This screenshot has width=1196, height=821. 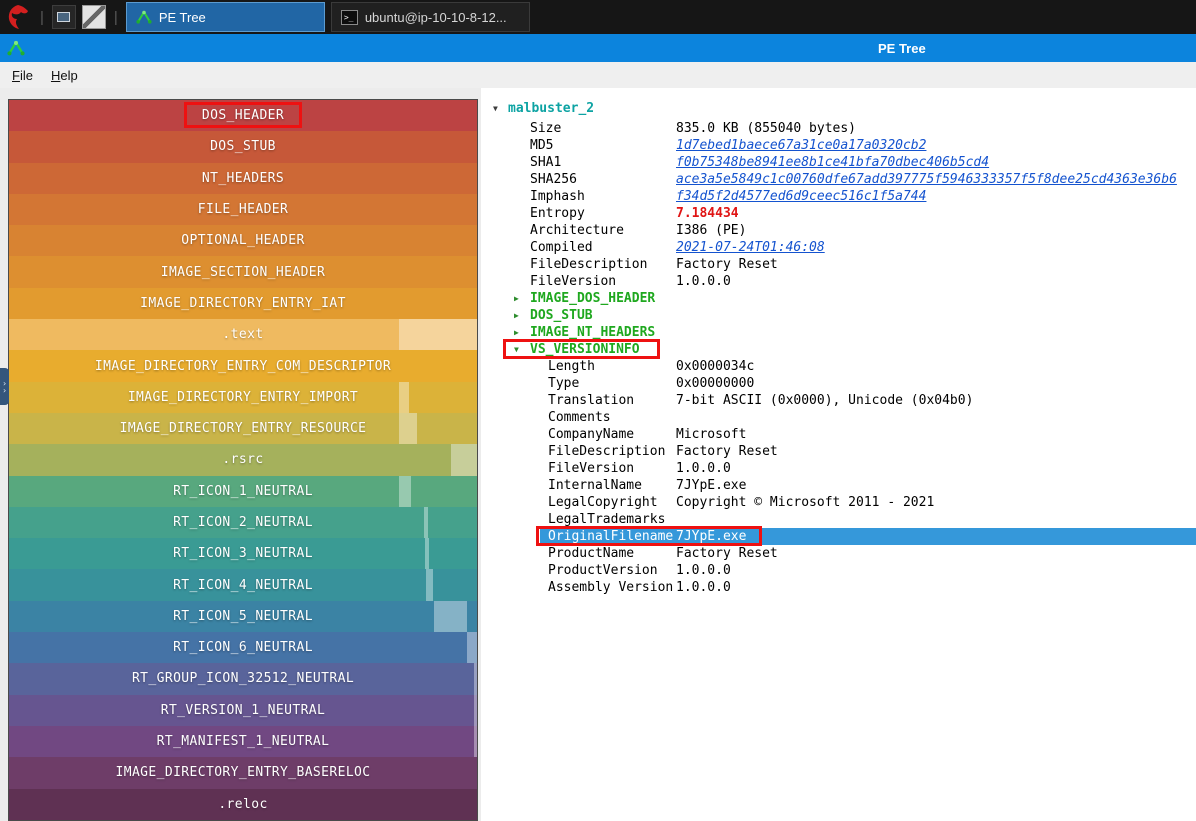 What do you see at coordinates (243, 741) in the screenshot?
I see `map-region-rt-manifest-1-neutral: RT_MANIFEST_1_NEUTRAL` at bounding box center [243, 741].